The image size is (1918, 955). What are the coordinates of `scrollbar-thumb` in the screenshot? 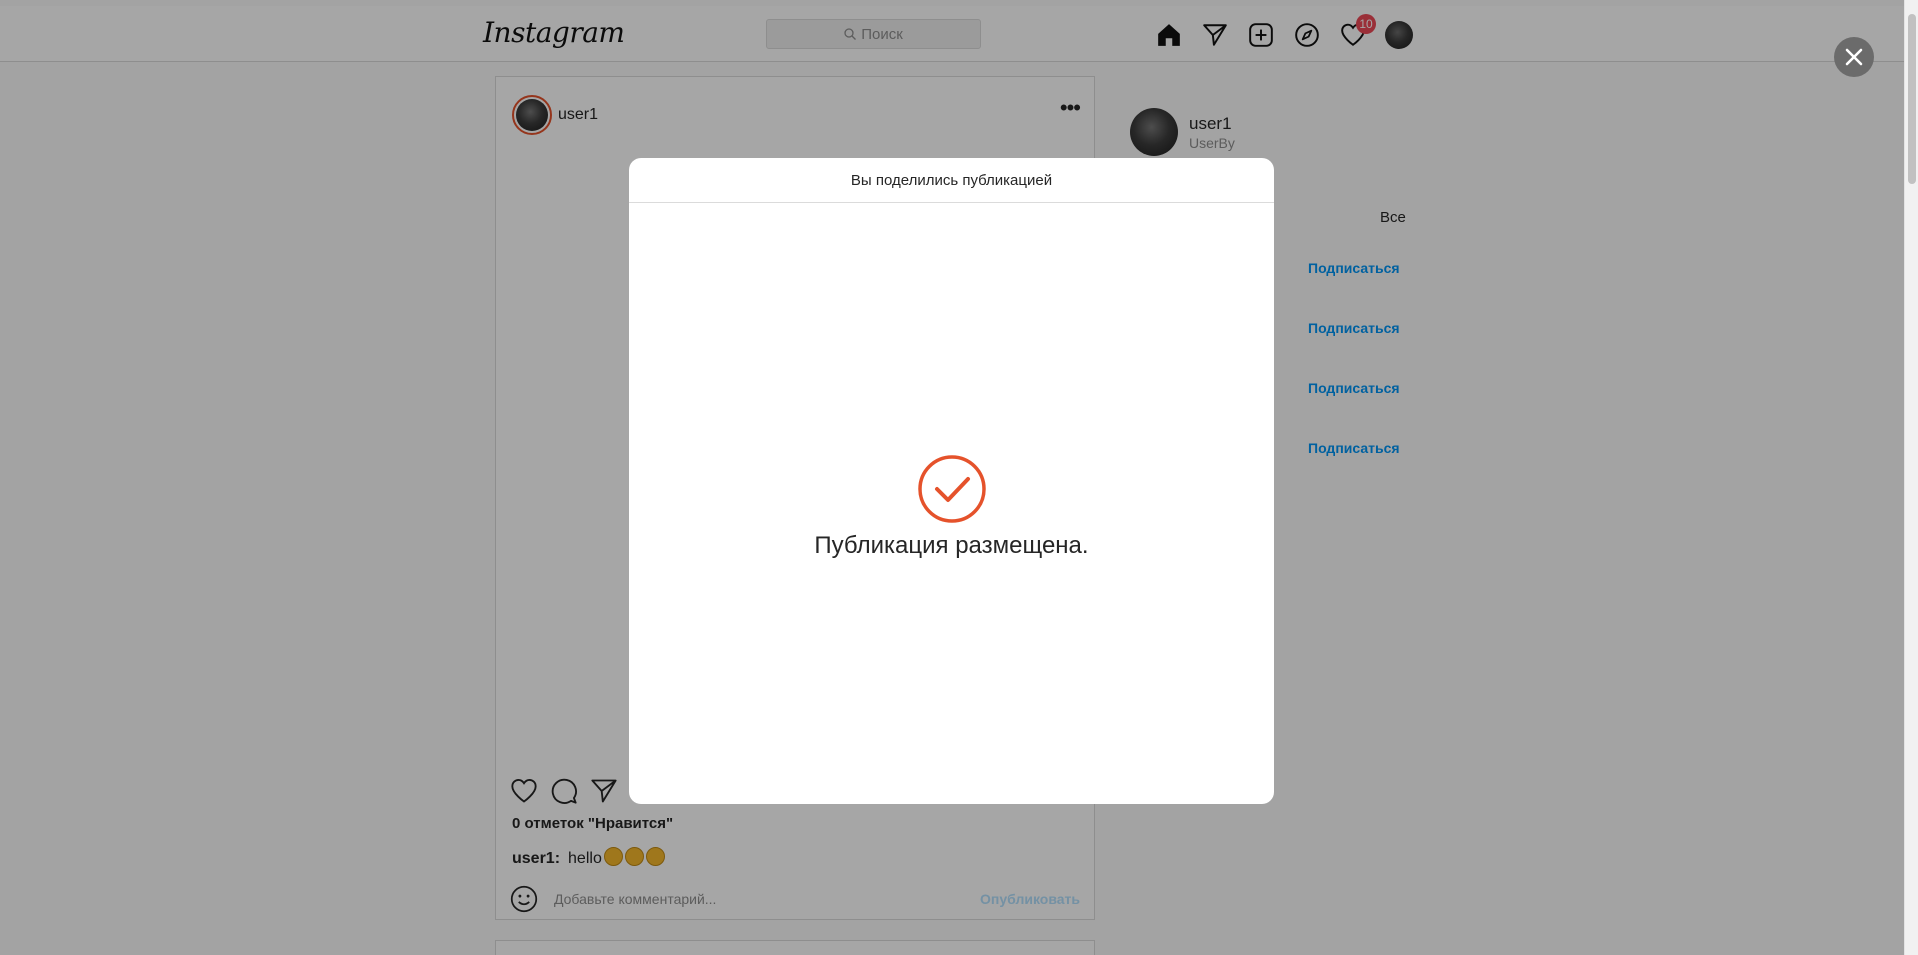 It's located at (1912, 99).